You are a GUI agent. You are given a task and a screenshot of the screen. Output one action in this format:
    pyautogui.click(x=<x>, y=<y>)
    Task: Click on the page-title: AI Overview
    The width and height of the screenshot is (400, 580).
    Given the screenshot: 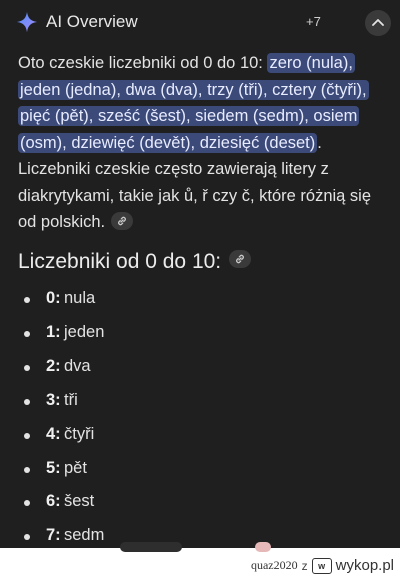 What is the action you would take?
    pyautogui.click(x=92, y=21)
    